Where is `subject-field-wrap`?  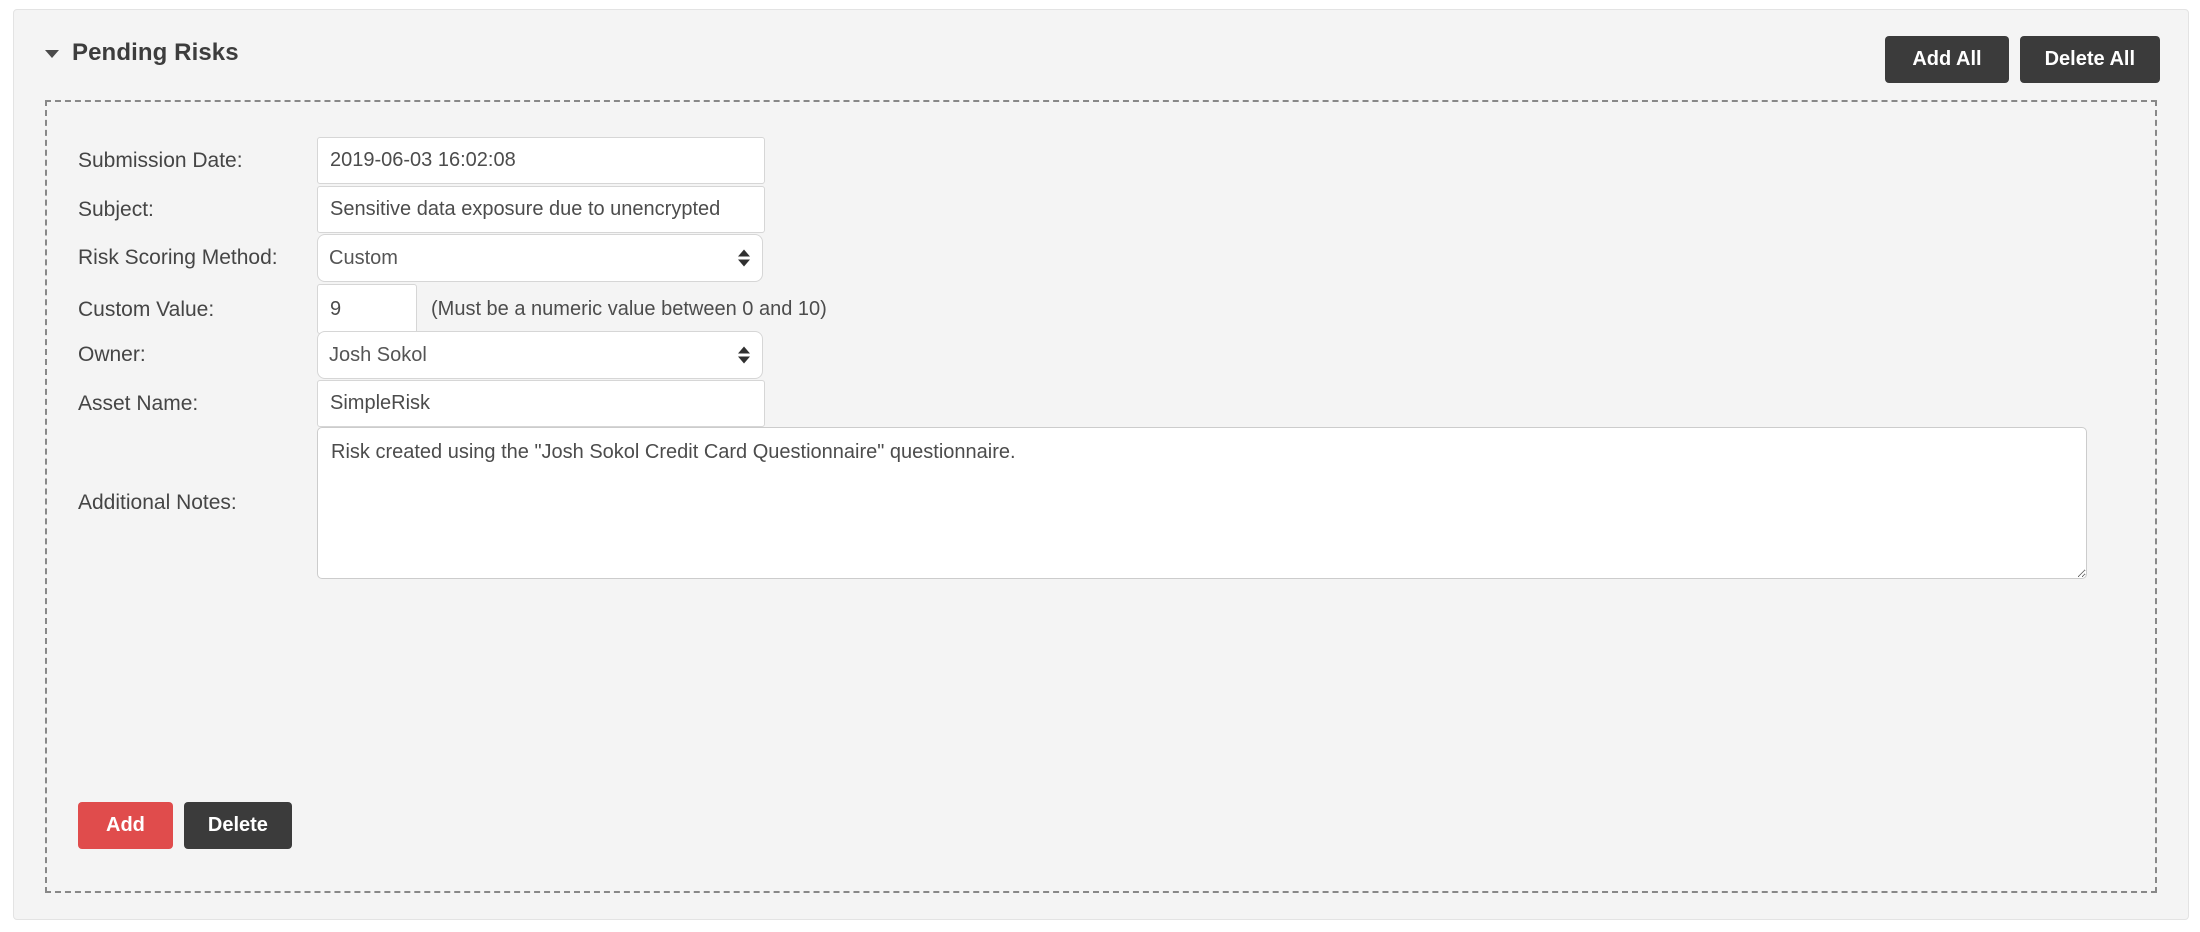 subject-field-wrap is located at coordinates (541, 209).